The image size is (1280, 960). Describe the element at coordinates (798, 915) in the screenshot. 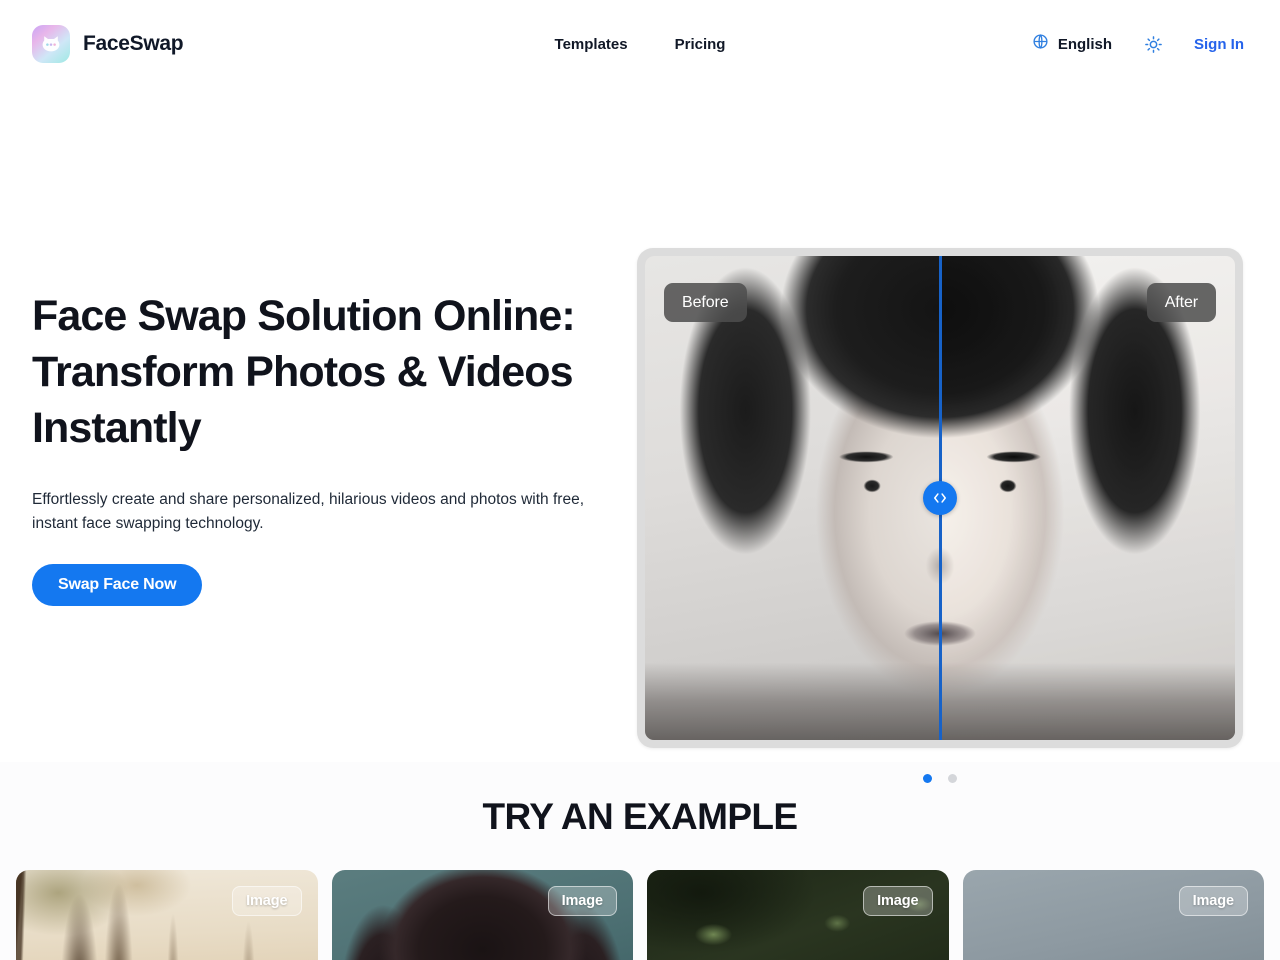

I see `example-card-leaves: Image` at that location.